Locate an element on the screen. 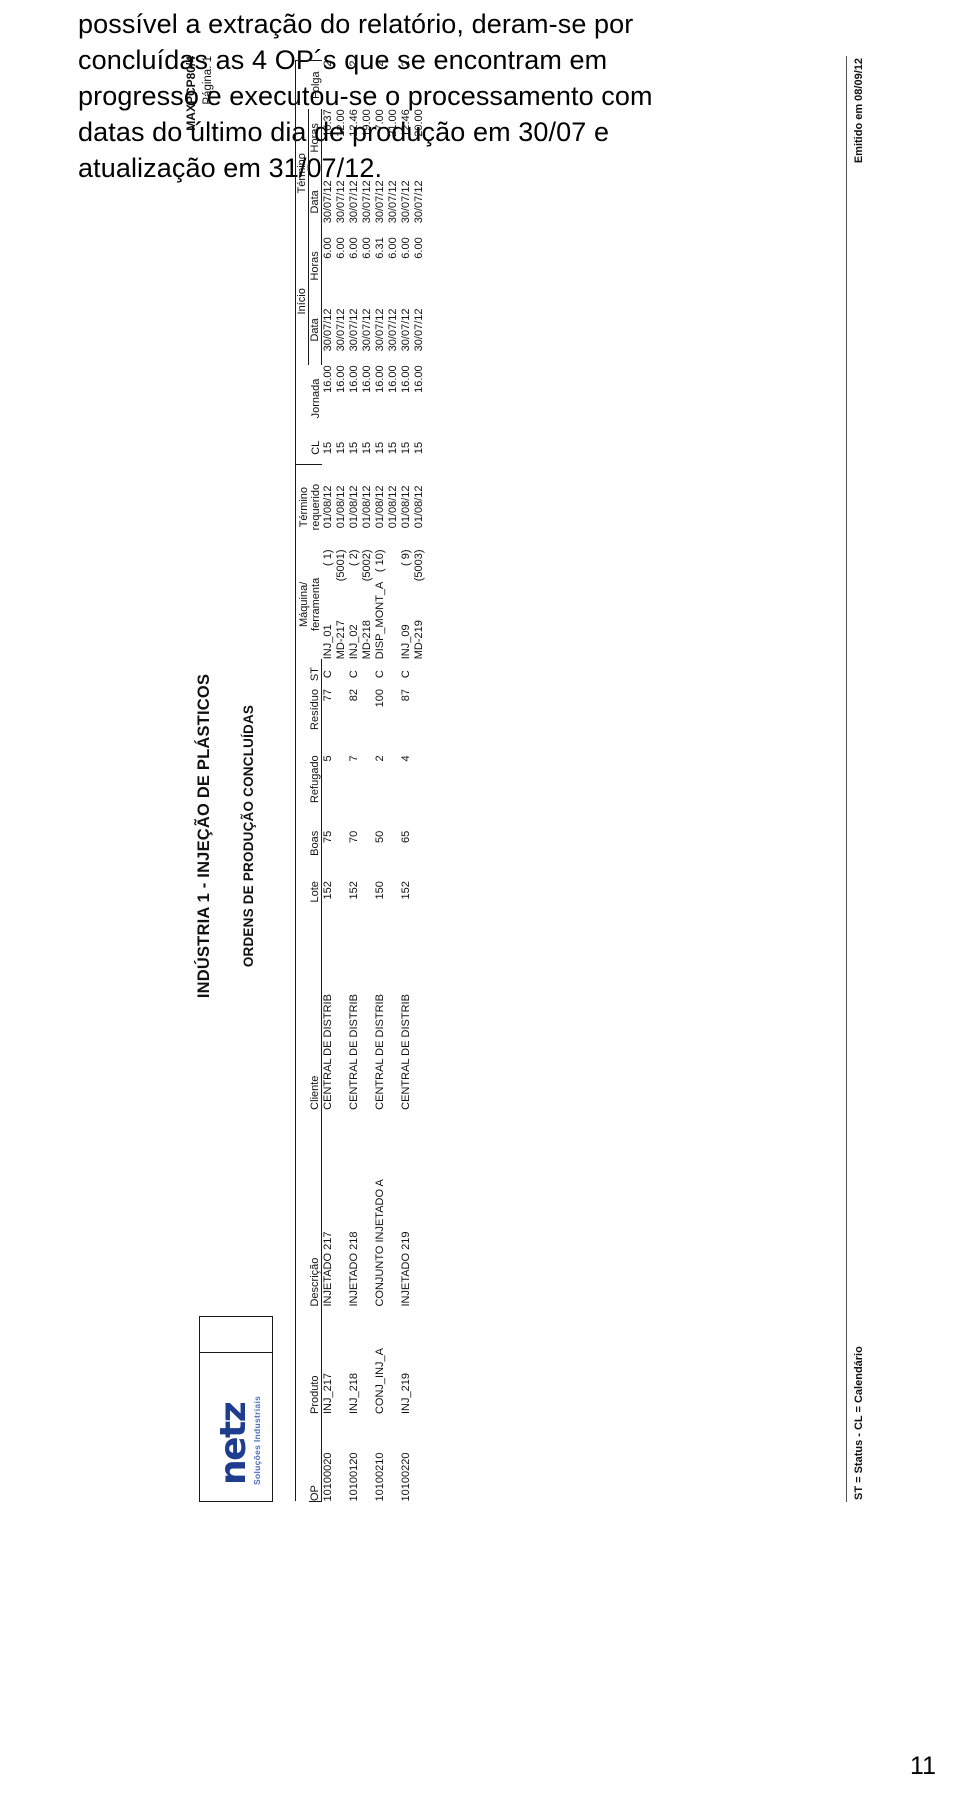 The image size is (960, 1797). col-termino-data: Data is located at coordinates (315, 201).